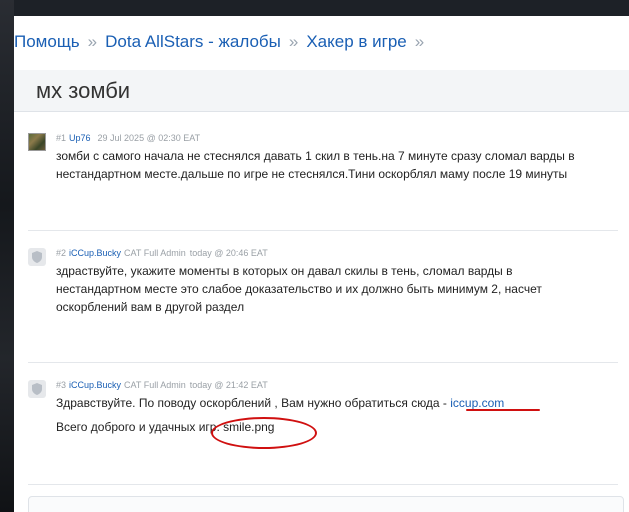 Image resolution: width=629 pixels, height=512 pixels. I want to click on red-circle-annotation, so click(264, 433).